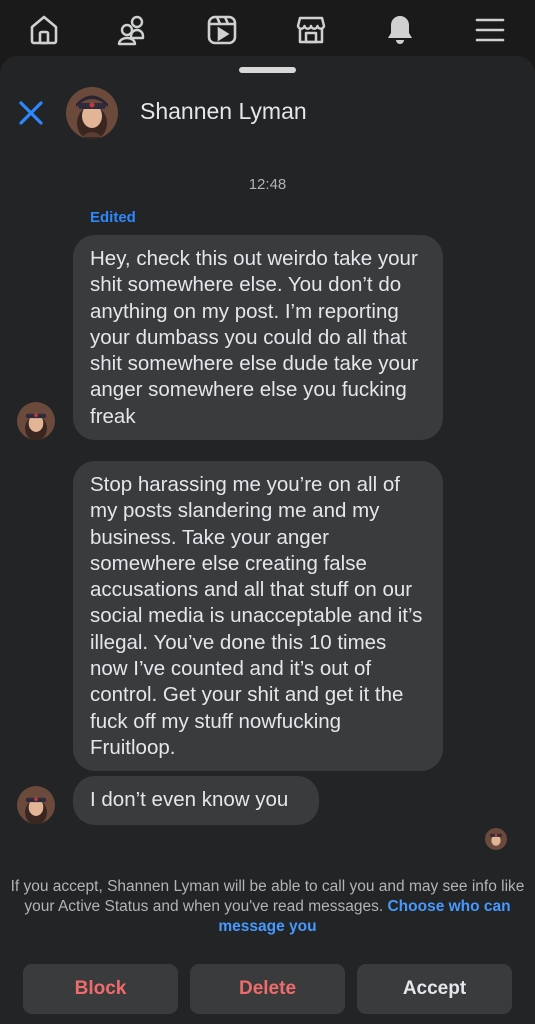 Image resolution: width=535 pixels, height=1024 pixels. Describe the element at coordinates (222, 30) in the screenshot. I see `video-icon` at that location.